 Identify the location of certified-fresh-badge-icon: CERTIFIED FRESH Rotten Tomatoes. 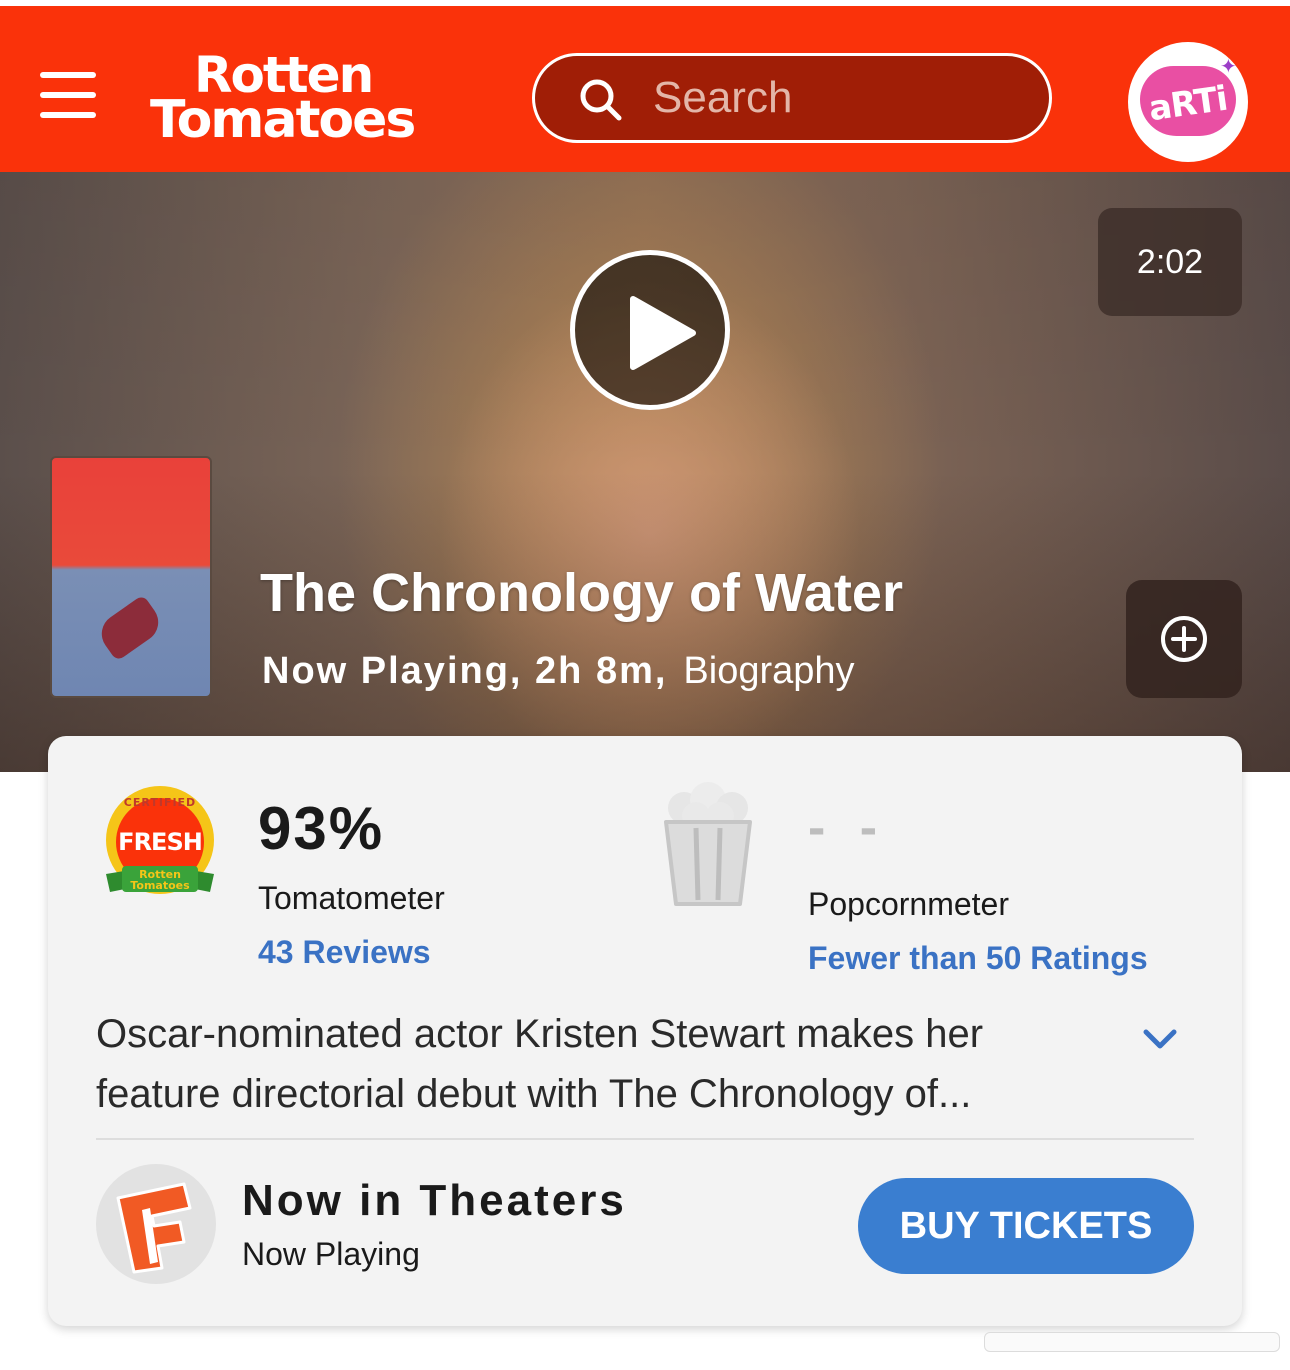
(160, 840).